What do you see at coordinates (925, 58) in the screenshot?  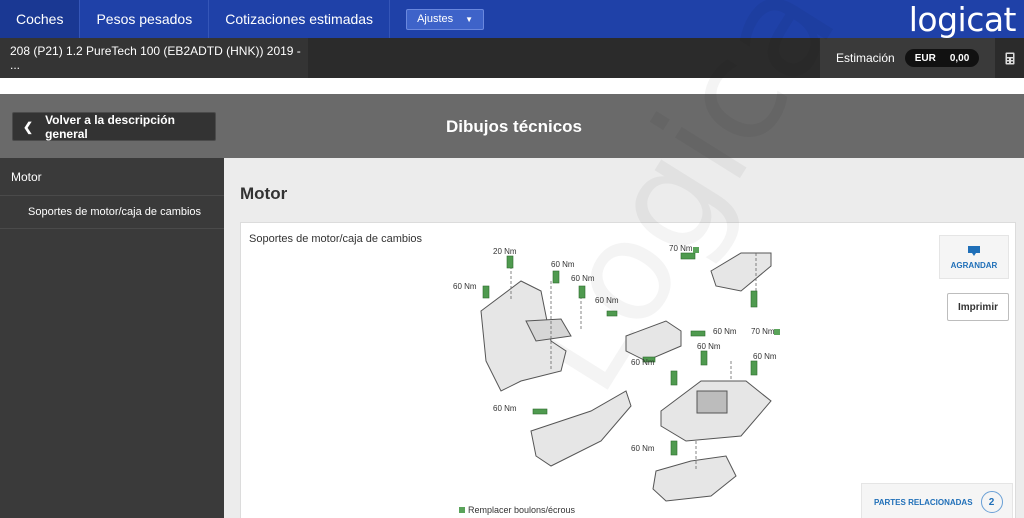 I see `currency: EUR` at bounding box center [925, 58].